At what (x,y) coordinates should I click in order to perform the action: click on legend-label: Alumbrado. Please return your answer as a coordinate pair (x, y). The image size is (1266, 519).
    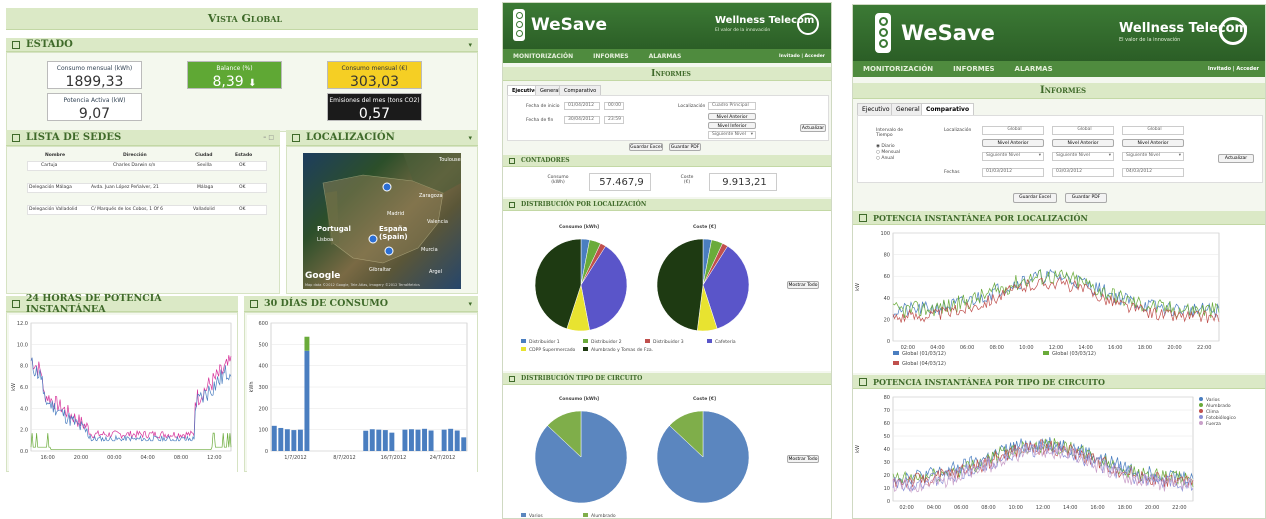
    Looking at the image, I should click on (603, 516).